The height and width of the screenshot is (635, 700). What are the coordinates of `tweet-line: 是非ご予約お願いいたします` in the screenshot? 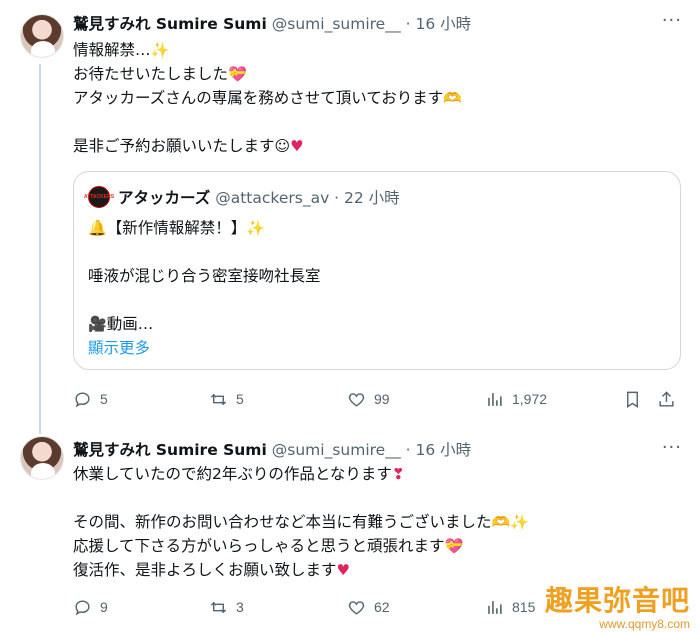 It's located at (174, 146).